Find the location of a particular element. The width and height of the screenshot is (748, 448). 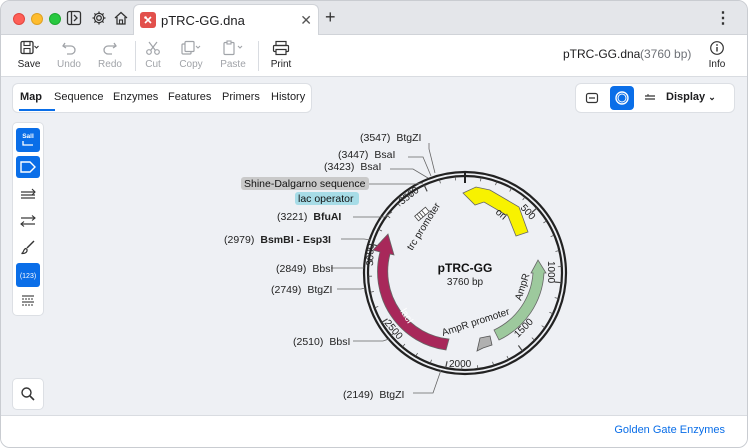

site-label: (3423) BsaI is located at coordinates (352, 167).